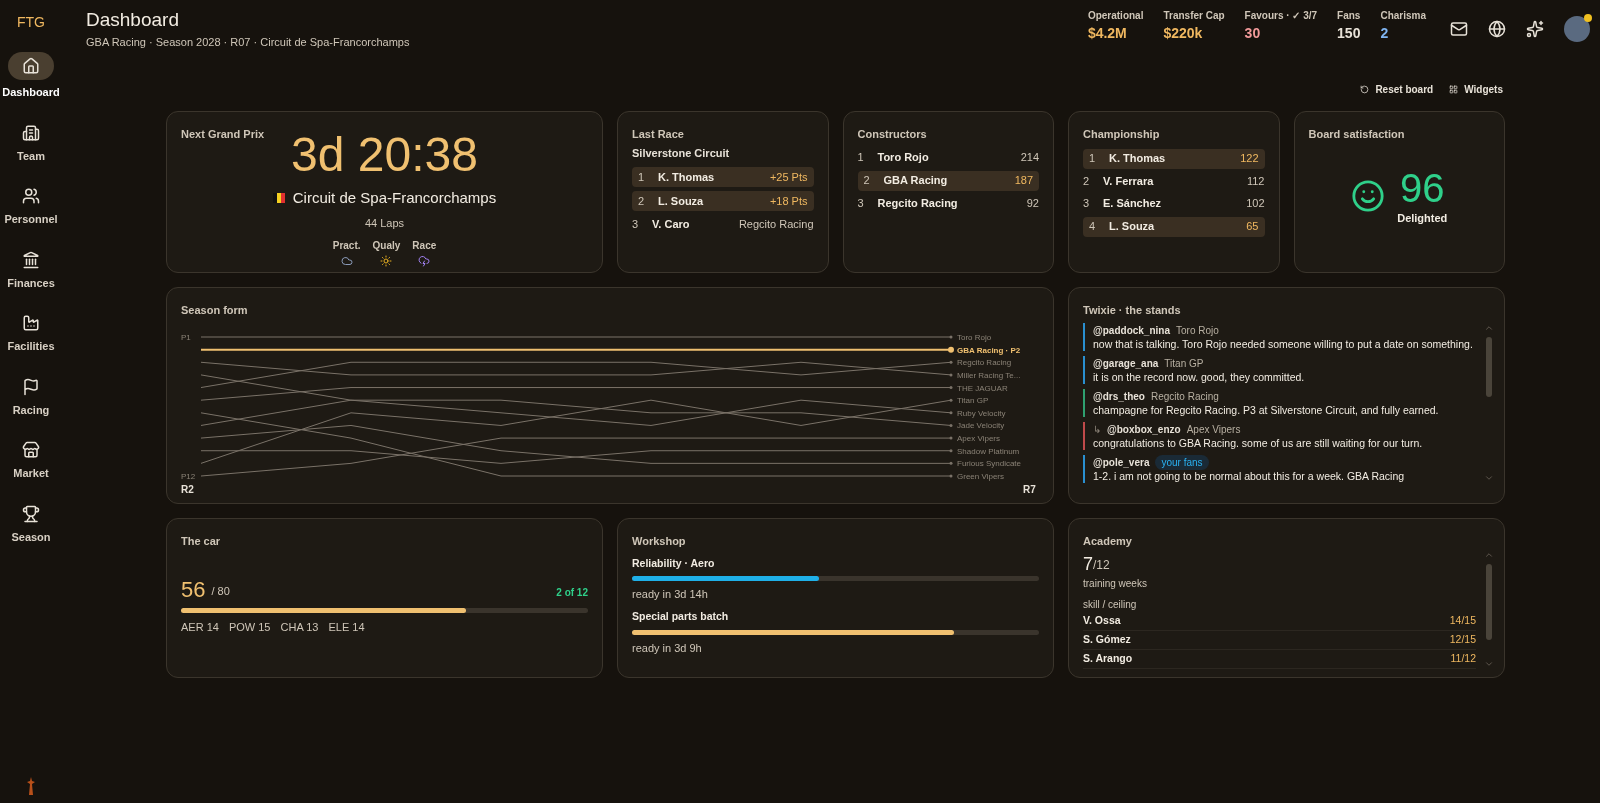 The image size is (1600, 803). I want to click on weeks-count: 7, so click(1088, 563).